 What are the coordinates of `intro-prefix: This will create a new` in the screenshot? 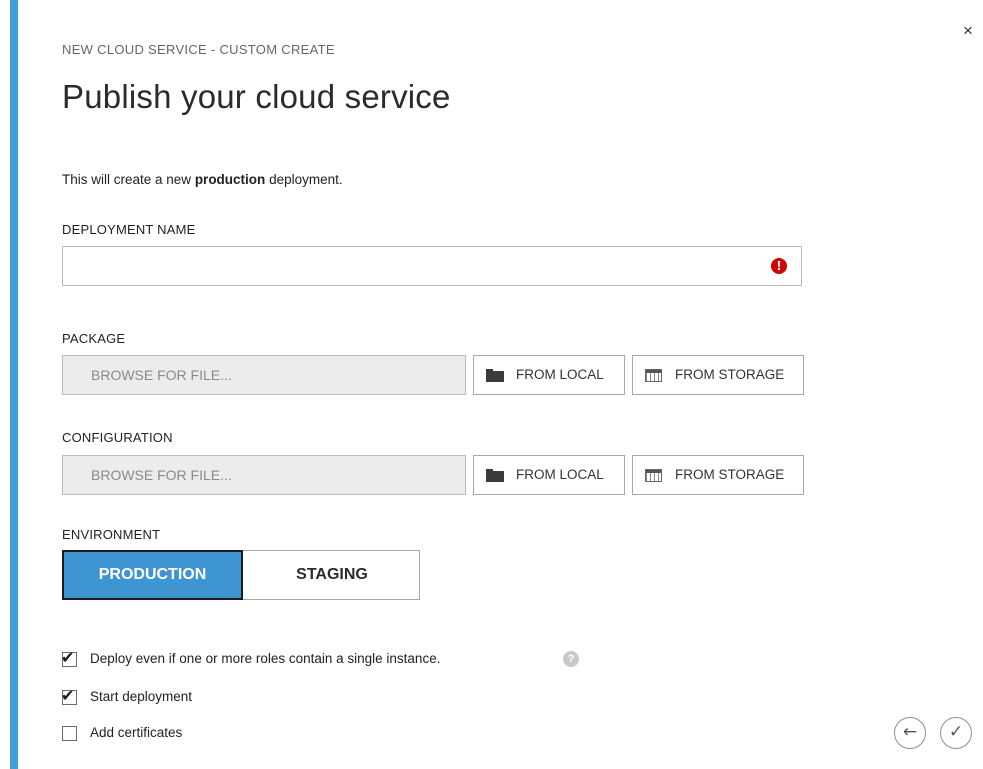 It's located at (128, 179).